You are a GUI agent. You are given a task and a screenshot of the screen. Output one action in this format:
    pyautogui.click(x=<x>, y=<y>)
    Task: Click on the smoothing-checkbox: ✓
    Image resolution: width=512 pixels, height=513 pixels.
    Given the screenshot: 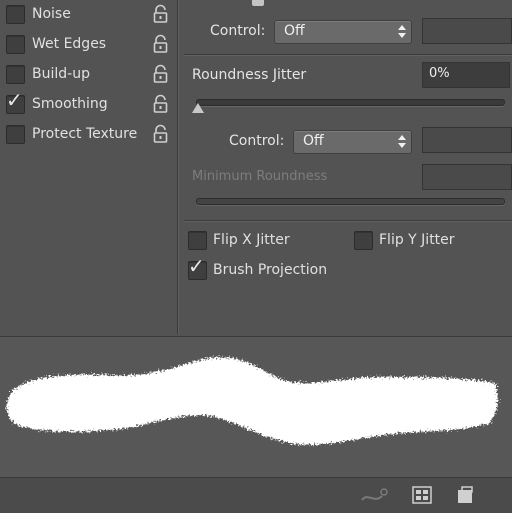 What is the action you would take?
    pyautogui.click(x=15, y=102)
    